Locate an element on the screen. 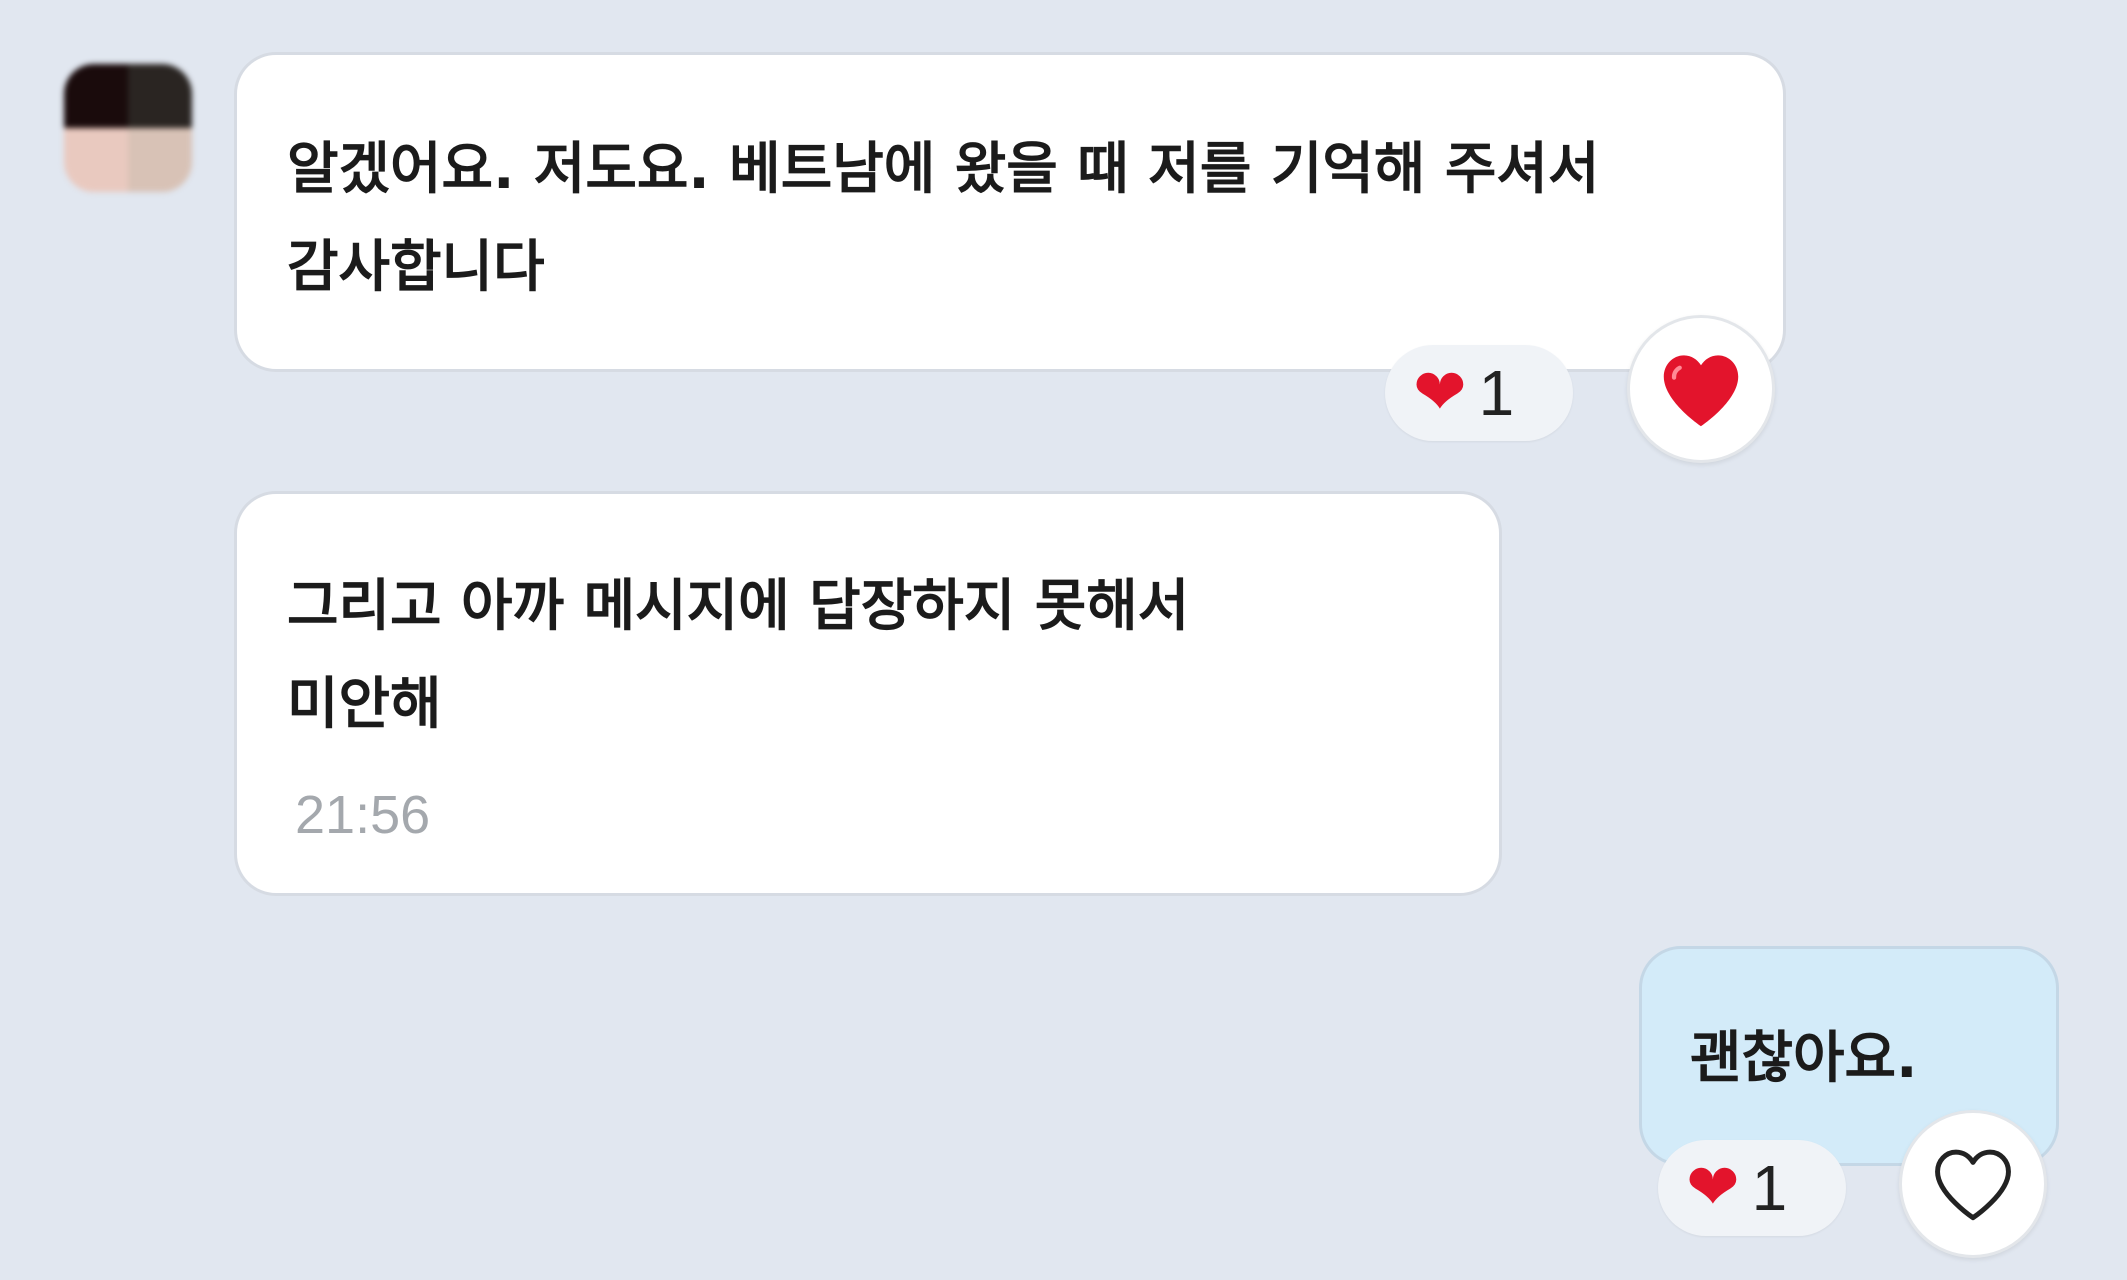 This screenshot has width=2127, height=1280. heart-outline-icon is located at coordinates (1973, 1185).